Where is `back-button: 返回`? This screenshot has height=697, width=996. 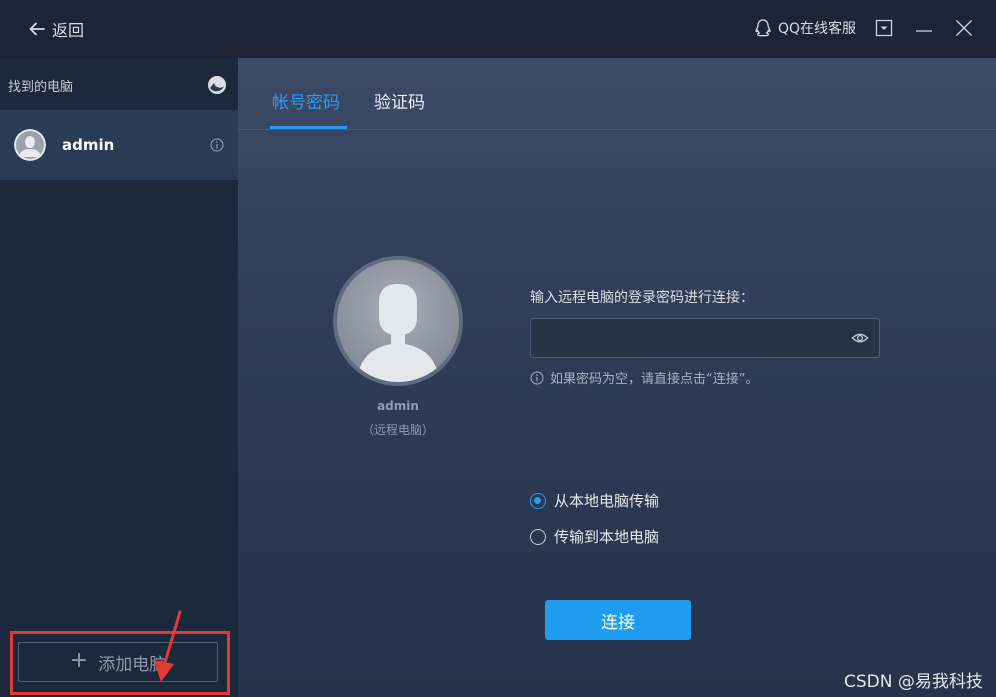 back-button: 返回 is located at coordinates (56, 29).